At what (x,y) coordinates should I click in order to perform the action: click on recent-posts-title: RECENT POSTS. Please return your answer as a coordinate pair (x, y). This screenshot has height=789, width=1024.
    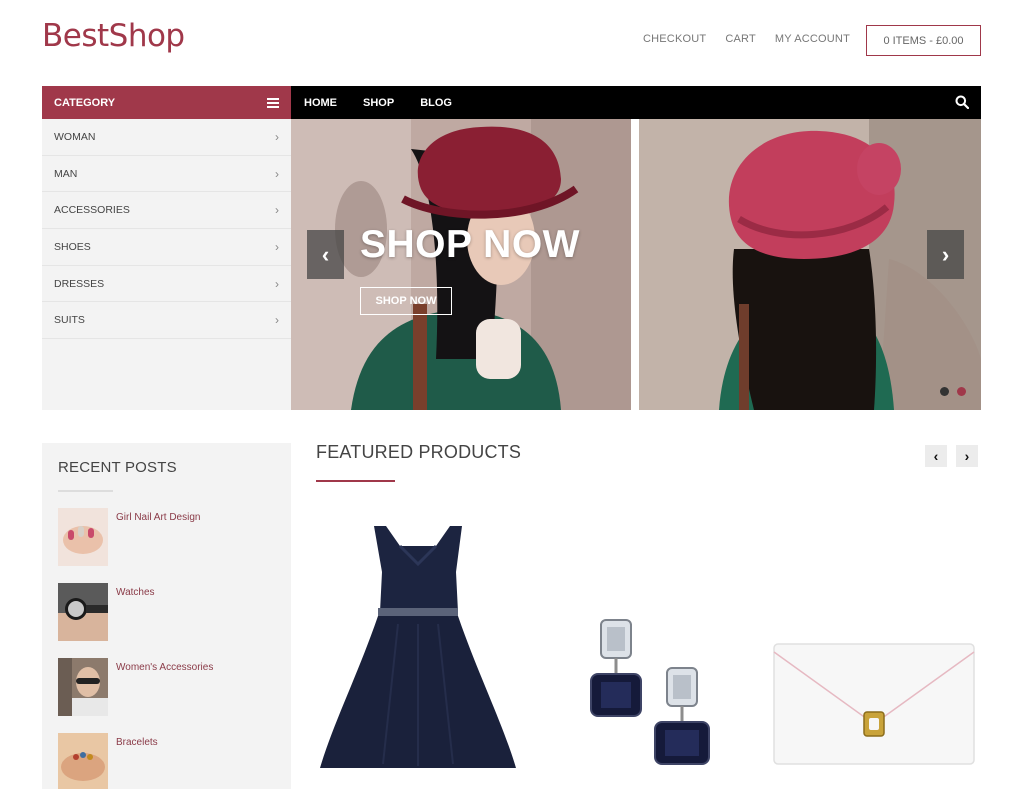
    Looking at the image, I should click on (117, 467).